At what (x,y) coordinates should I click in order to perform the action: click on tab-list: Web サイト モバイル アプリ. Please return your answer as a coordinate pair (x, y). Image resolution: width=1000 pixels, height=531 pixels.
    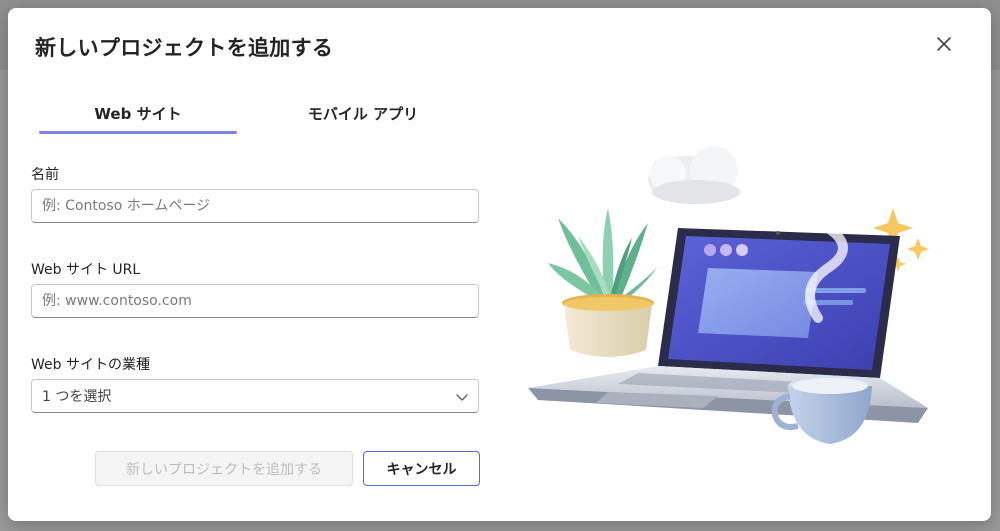
    Looking at the image, I should click on (239, 113).